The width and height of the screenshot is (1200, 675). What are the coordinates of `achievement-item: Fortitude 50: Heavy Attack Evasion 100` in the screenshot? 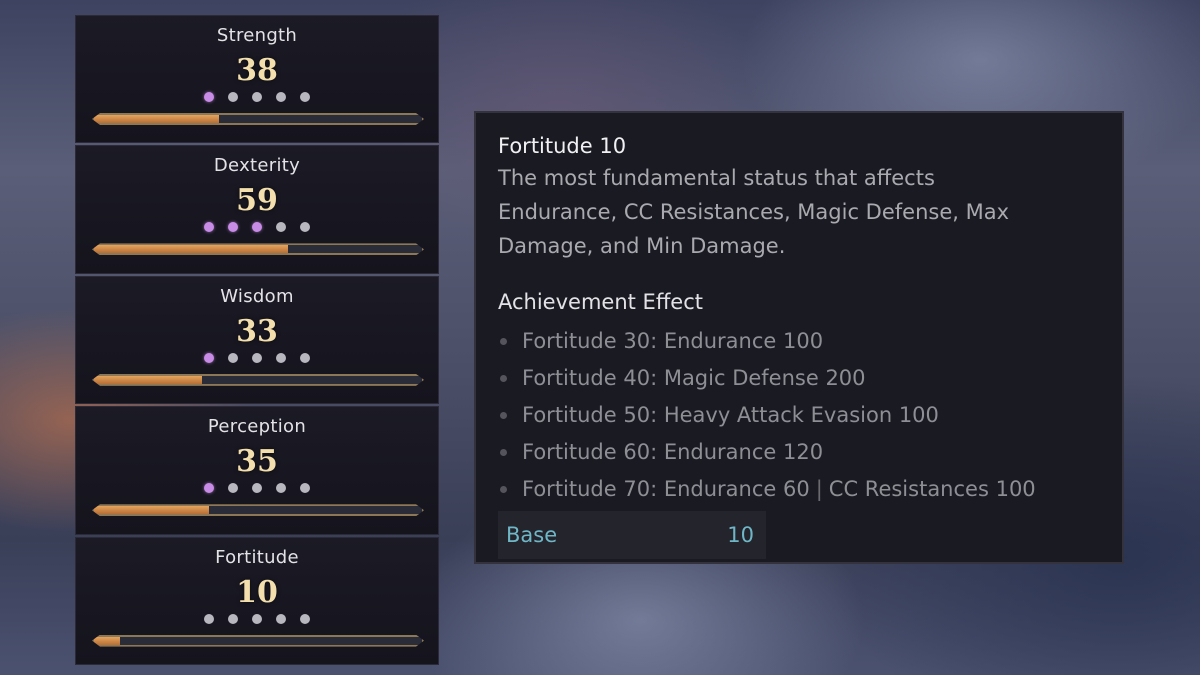 It's located at (799, 415).